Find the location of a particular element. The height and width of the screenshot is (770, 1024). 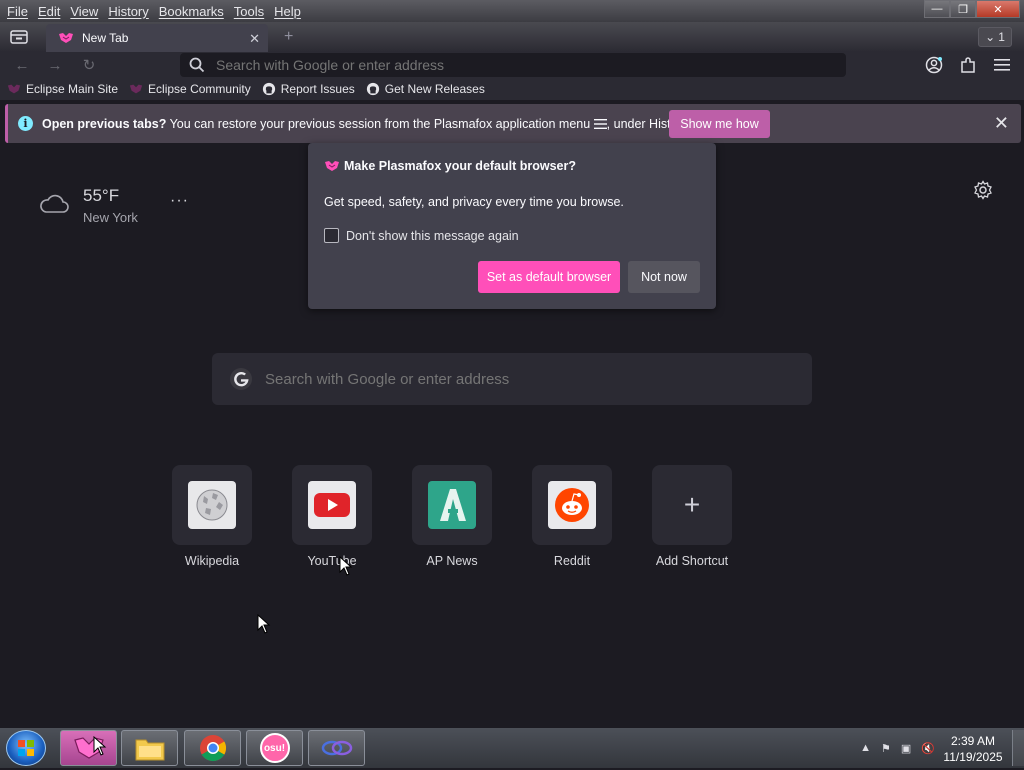

taskbar-osu: osu! is located at coordinates (274, 748).